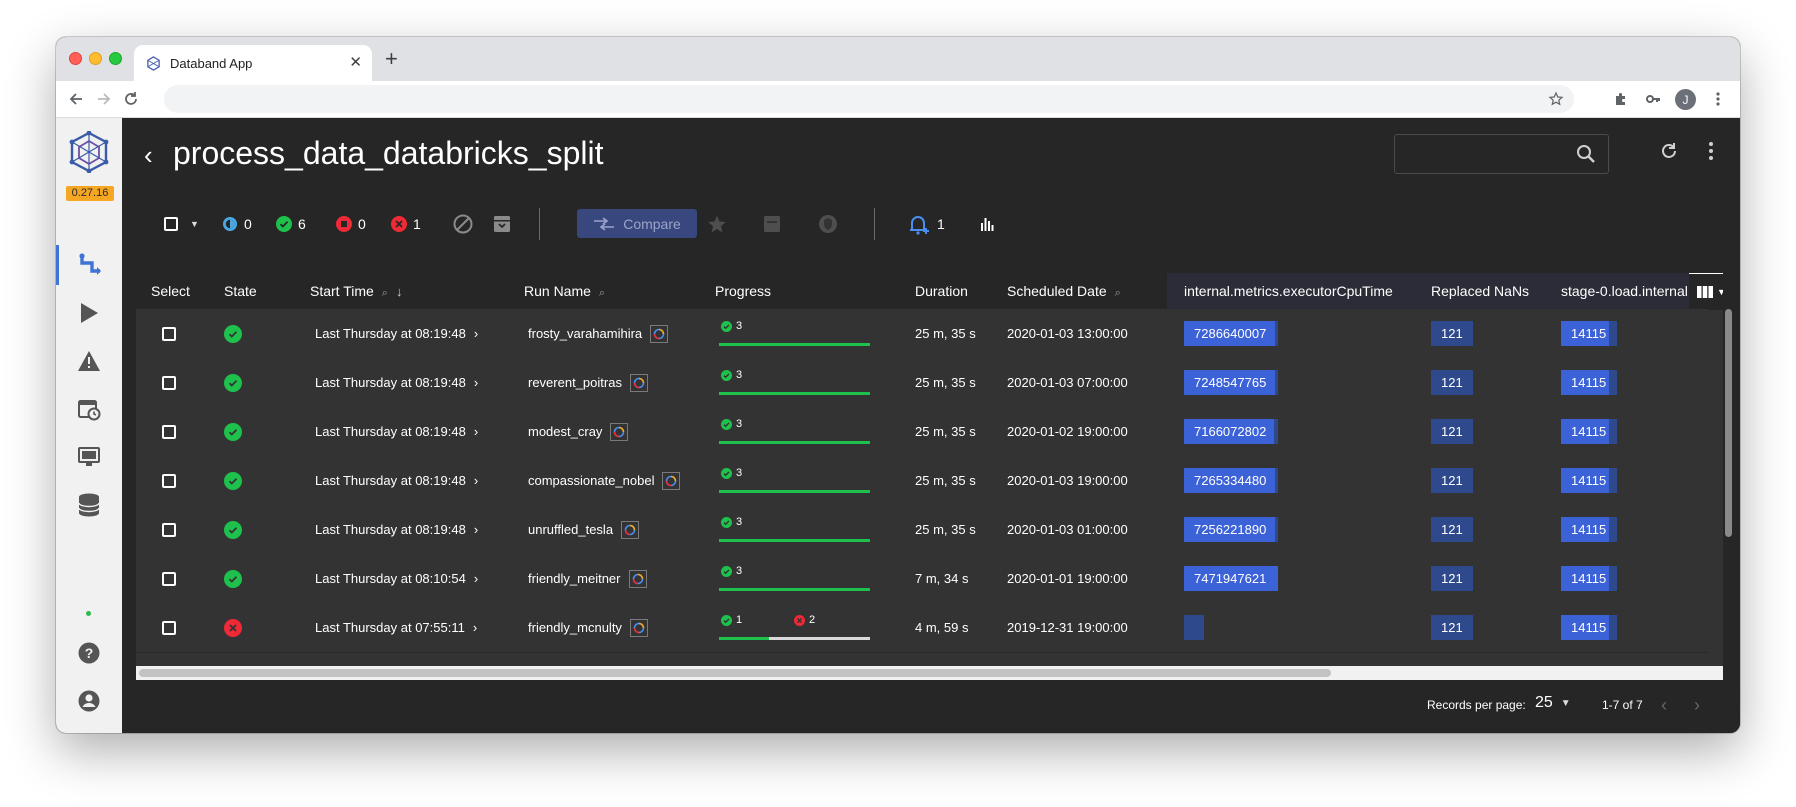 This screenshot has width=1796, height=807. I want to click on close-window-button, so click(75, 58).